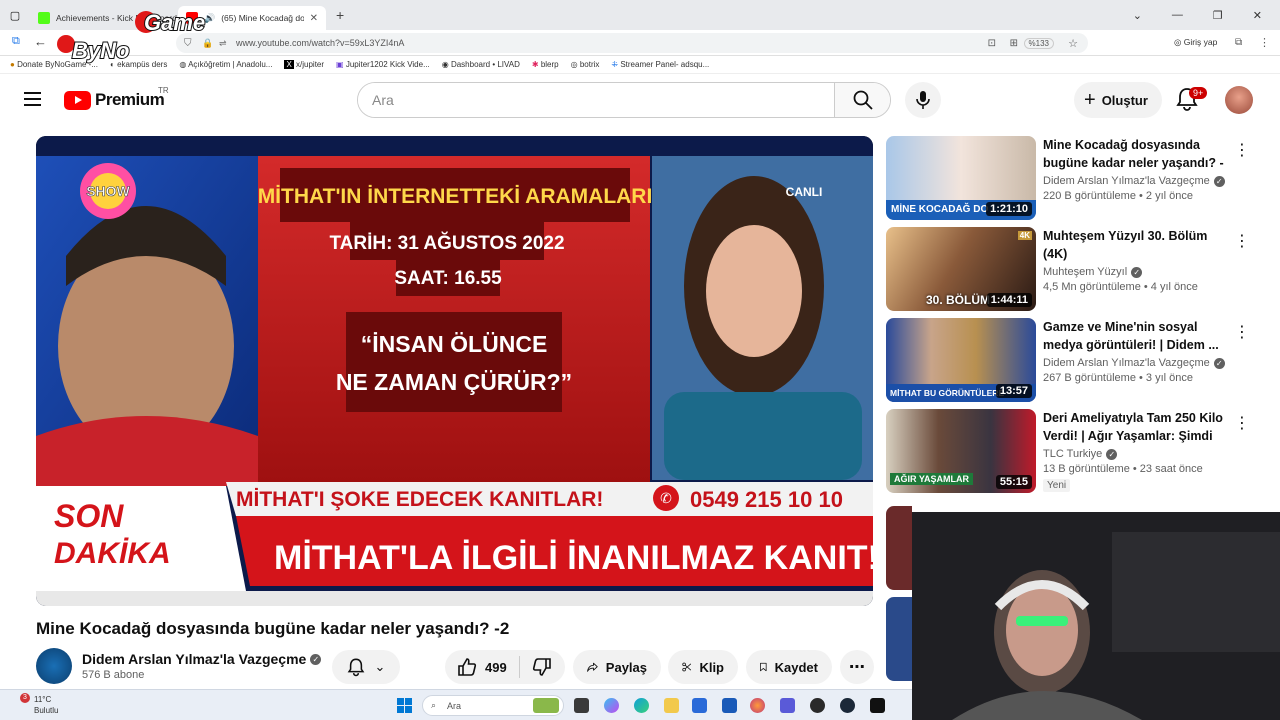  Describe the element at coordinates (1118, 100) in the screenshot. I see `create-button: + Oluştur` at that location.